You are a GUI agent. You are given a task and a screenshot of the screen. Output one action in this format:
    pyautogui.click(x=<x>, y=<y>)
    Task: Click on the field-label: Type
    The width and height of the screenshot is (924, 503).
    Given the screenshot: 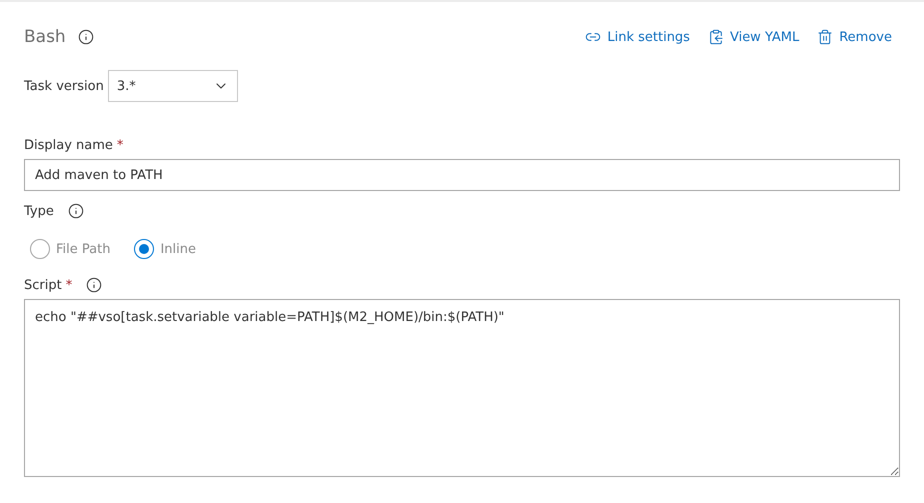 What is the action you would take?
    pyautogui.click(x=39, y=211)
    